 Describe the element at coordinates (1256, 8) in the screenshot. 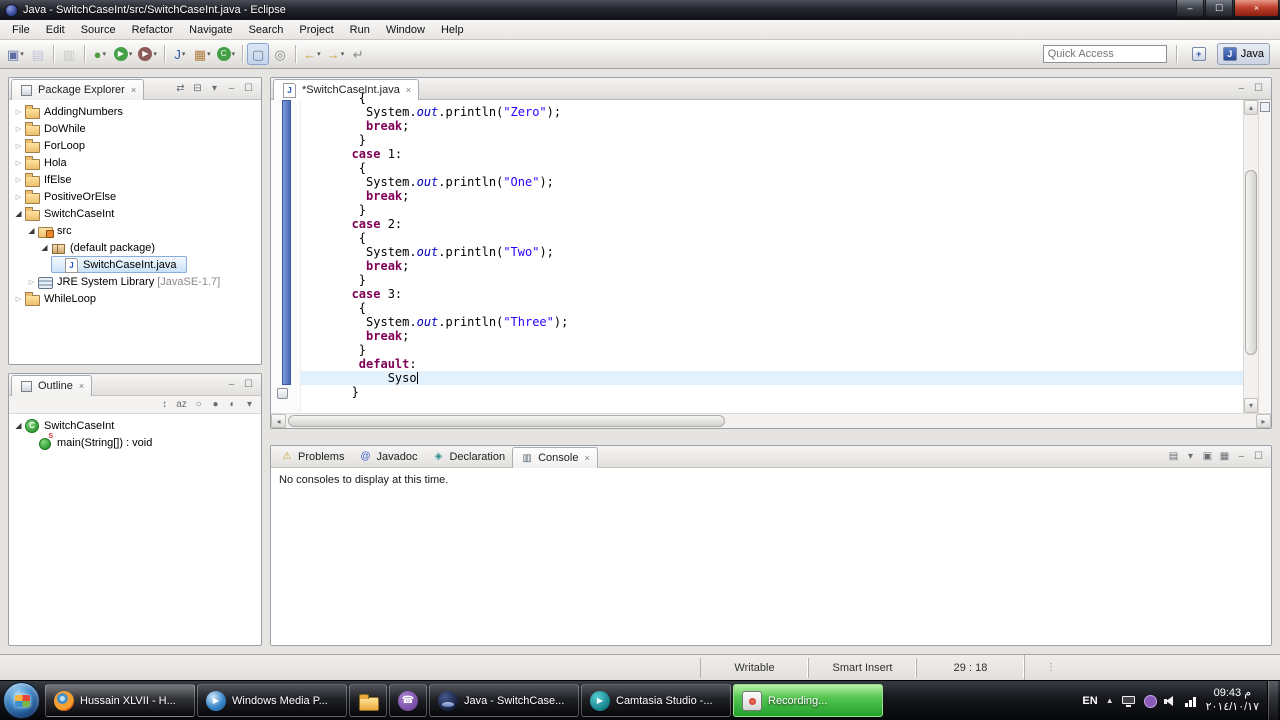

I see `close-window-button: ×` at that location.